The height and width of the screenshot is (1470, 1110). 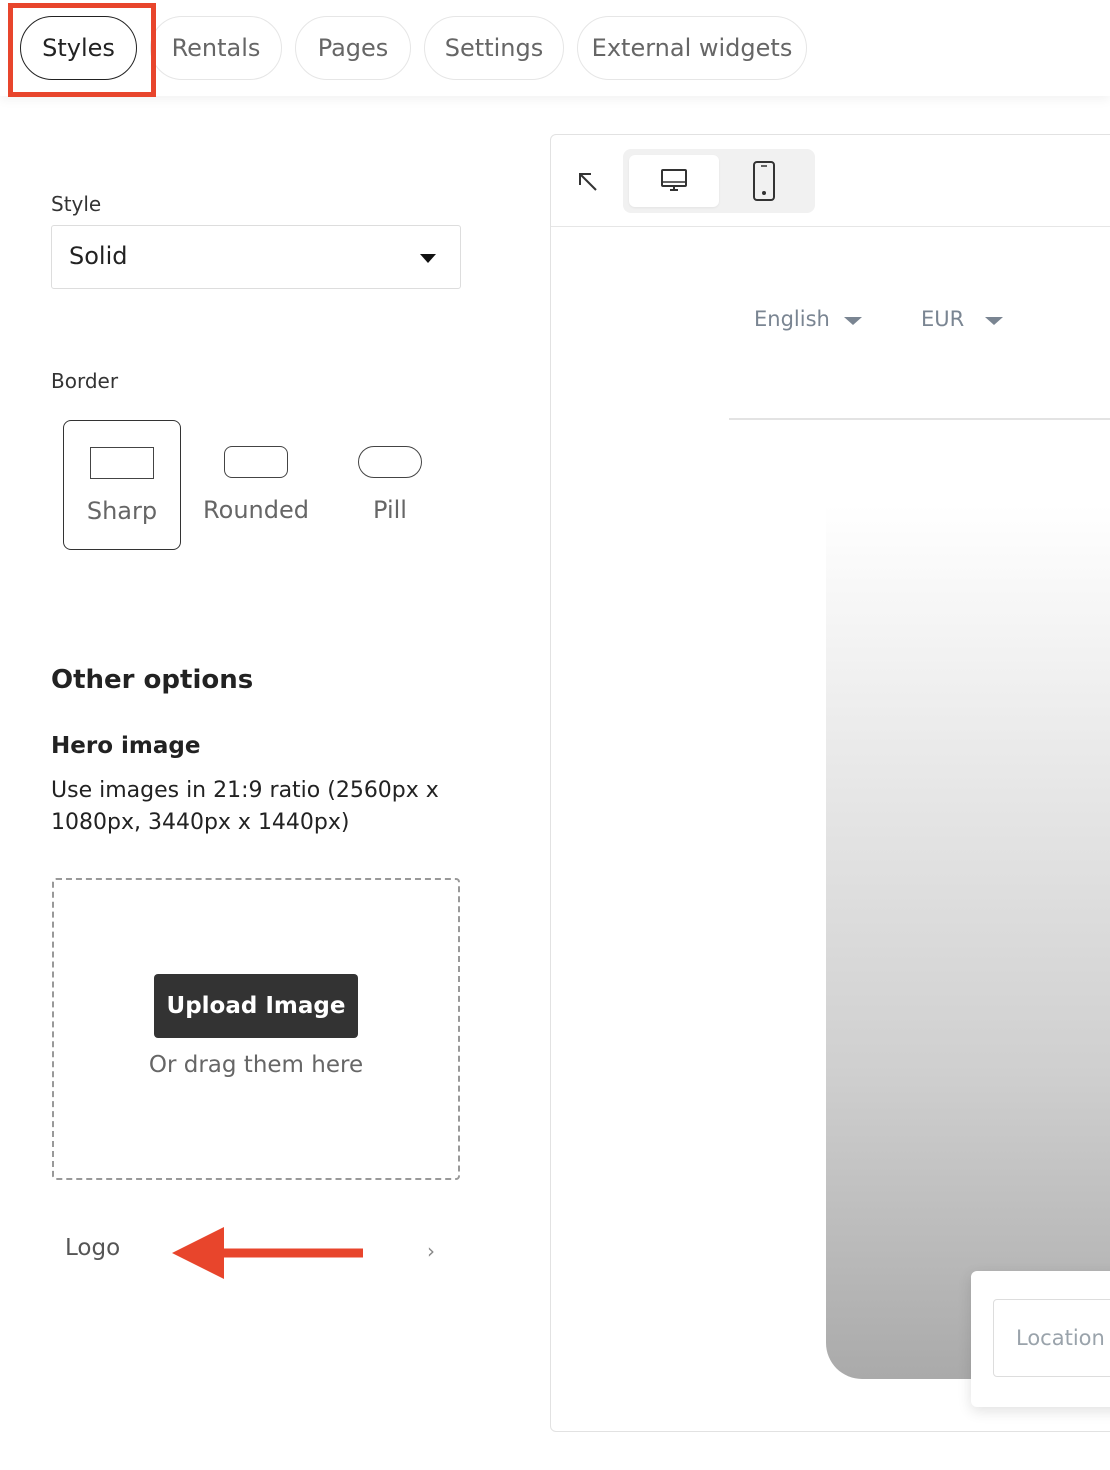 I want to click on border-option-label: Sharp, so click(x=122, y=511).